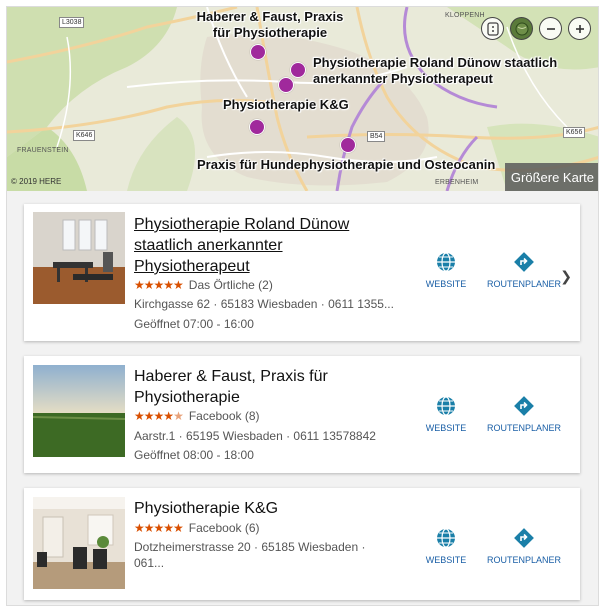 The height and width of the screenshot is (609, 605). I want to click on road-tag-b54: B54, so click(376, 136).